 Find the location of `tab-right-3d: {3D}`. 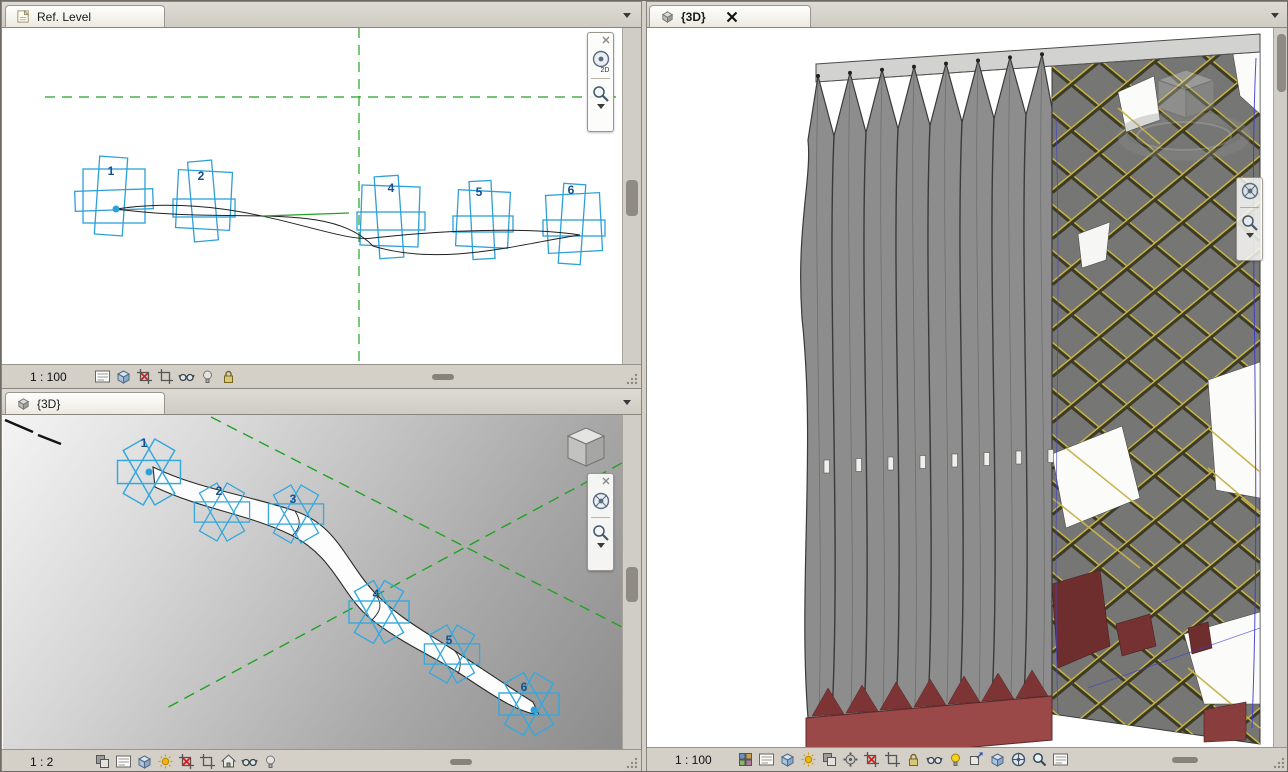

tab-right-3d: {3D} is located at coordinates (730, 16).